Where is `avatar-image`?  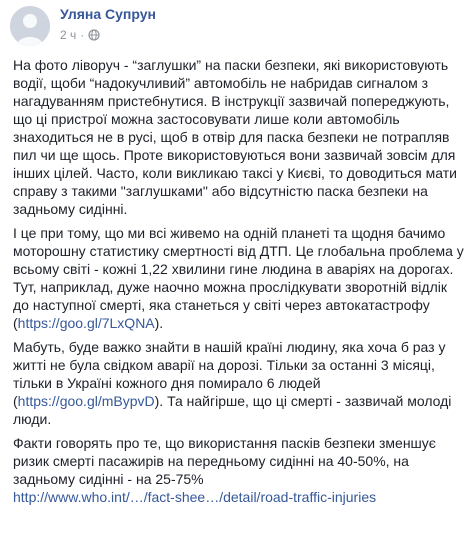 avatar-image is located at coordinates (30, 26).